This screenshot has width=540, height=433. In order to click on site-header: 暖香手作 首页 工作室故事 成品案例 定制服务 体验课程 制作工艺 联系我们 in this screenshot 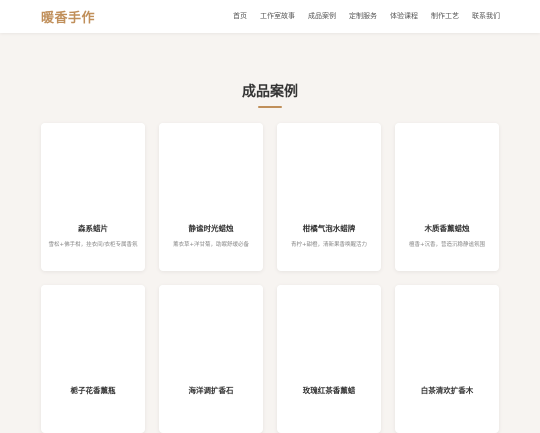, I will do `click(270, 16)`.